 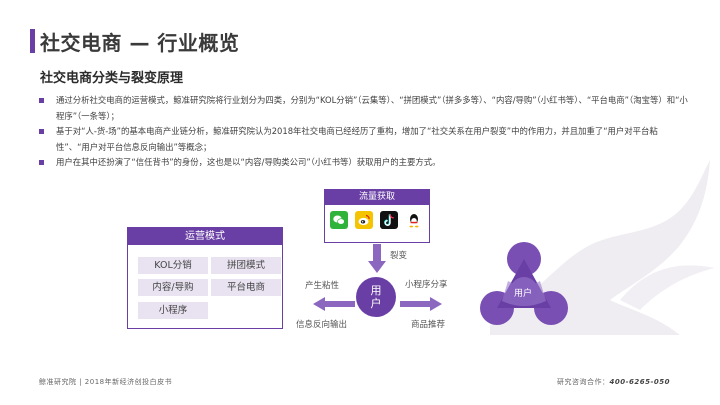 What do you see at coordinates (421, 304) in the screenshot?
I see `right-arrow-icon` at bounding box center [421, 304].